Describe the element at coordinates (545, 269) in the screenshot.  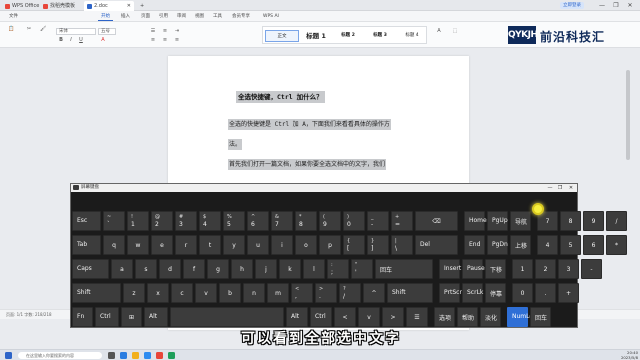
I see `osk-key: 2` at that location.